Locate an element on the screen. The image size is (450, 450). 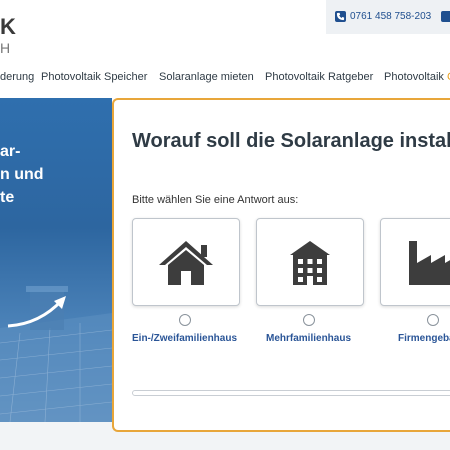
logo-line-2: H is located at coordinates (6, 48).